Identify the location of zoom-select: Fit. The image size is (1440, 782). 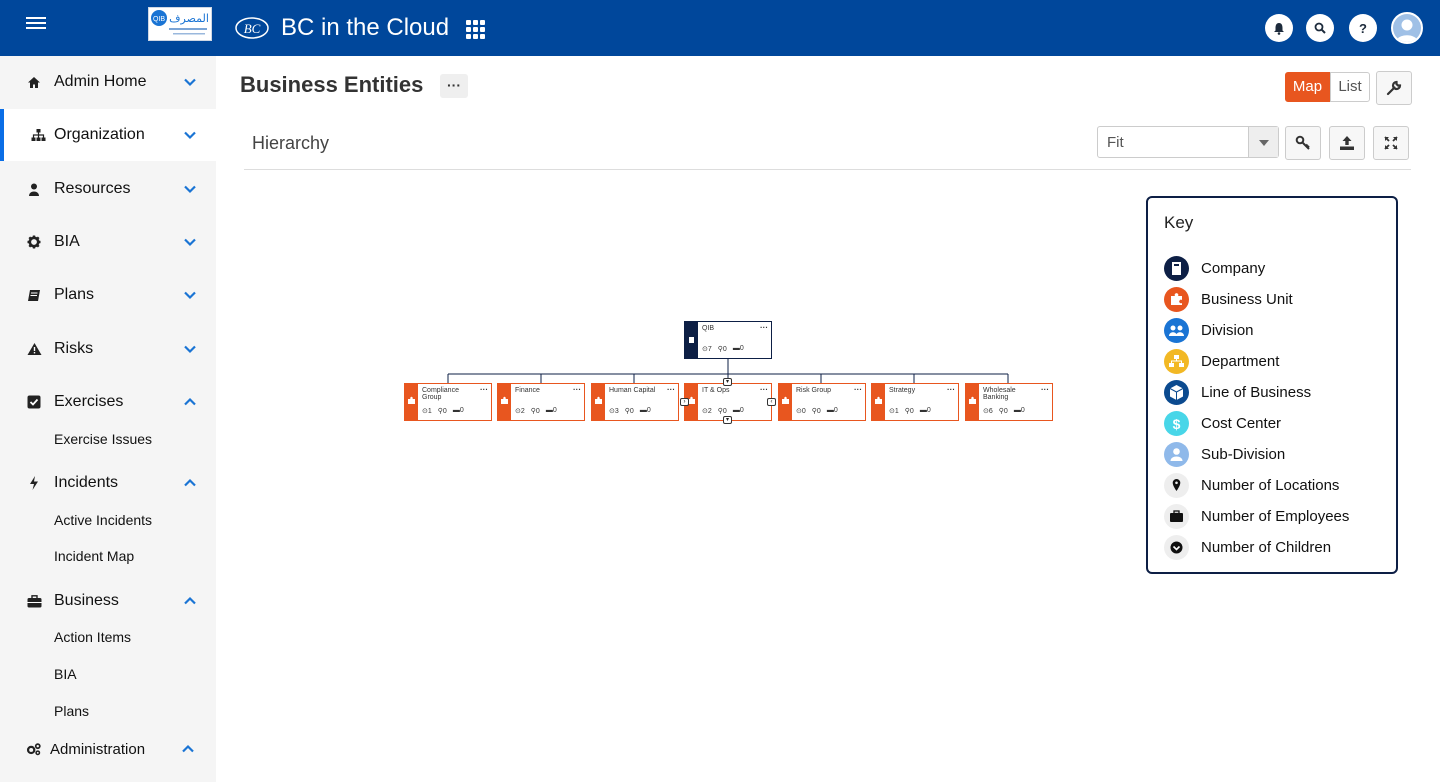
(1188, 142).